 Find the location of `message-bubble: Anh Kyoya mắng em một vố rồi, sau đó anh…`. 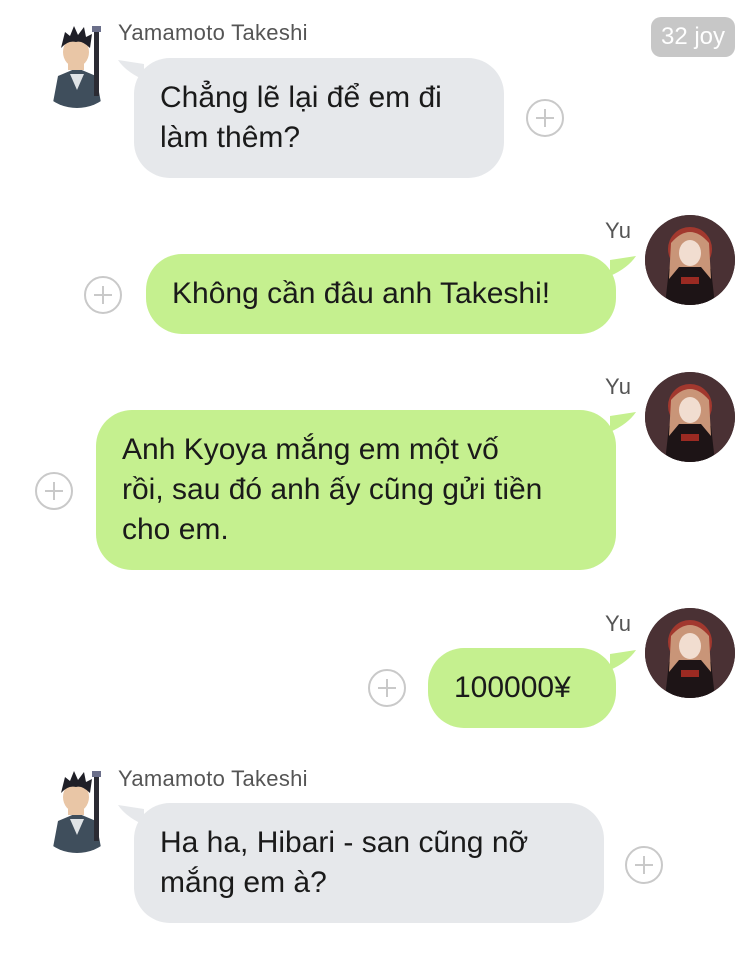

message-bubble: Anh Kyoya mắng em một vố rồi, sau đó anh… is located at coordinates (356, 490).